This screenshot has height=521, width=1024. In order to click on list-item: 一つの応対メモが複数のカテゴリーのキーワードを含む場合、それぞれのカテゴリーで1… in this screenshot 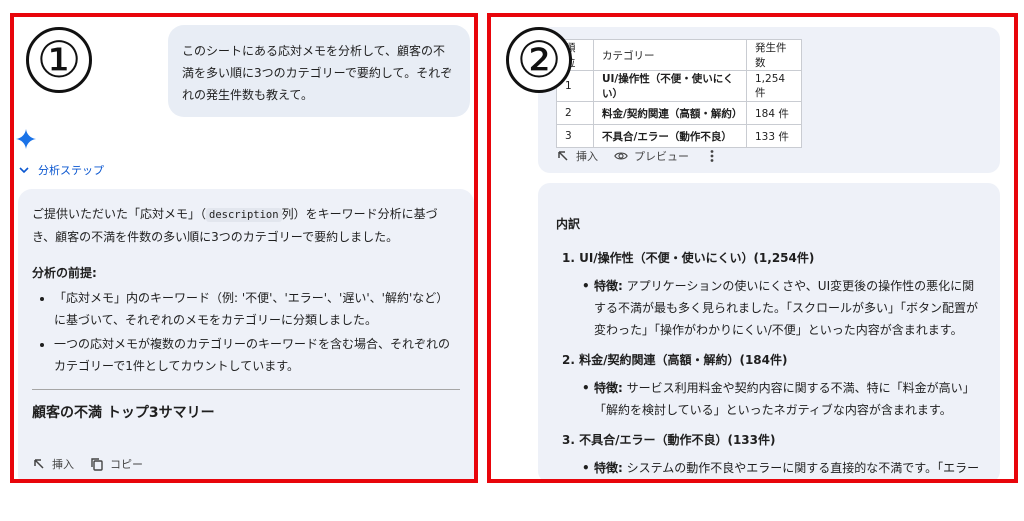, I will do `click(257, 355)`.